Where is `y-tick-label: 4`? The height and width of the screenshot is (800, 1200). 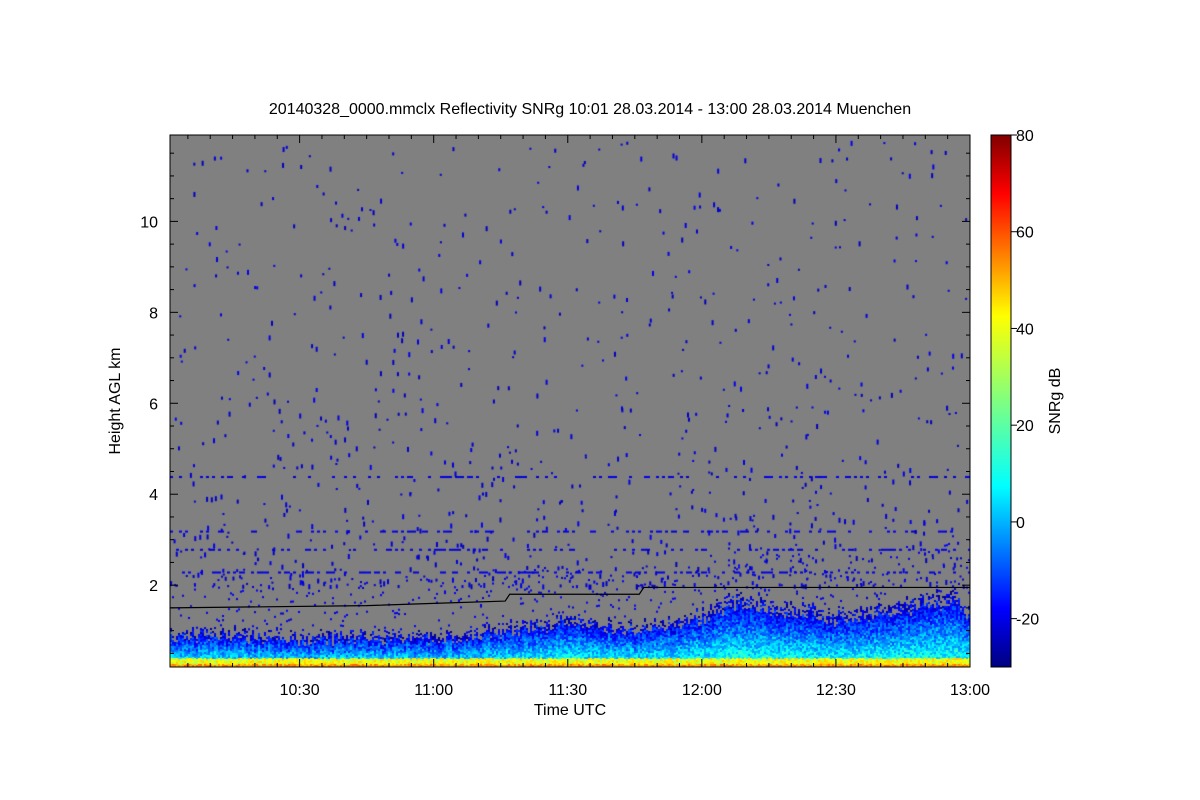
y-tick-label: 4 is located at coordinates (153, 495).